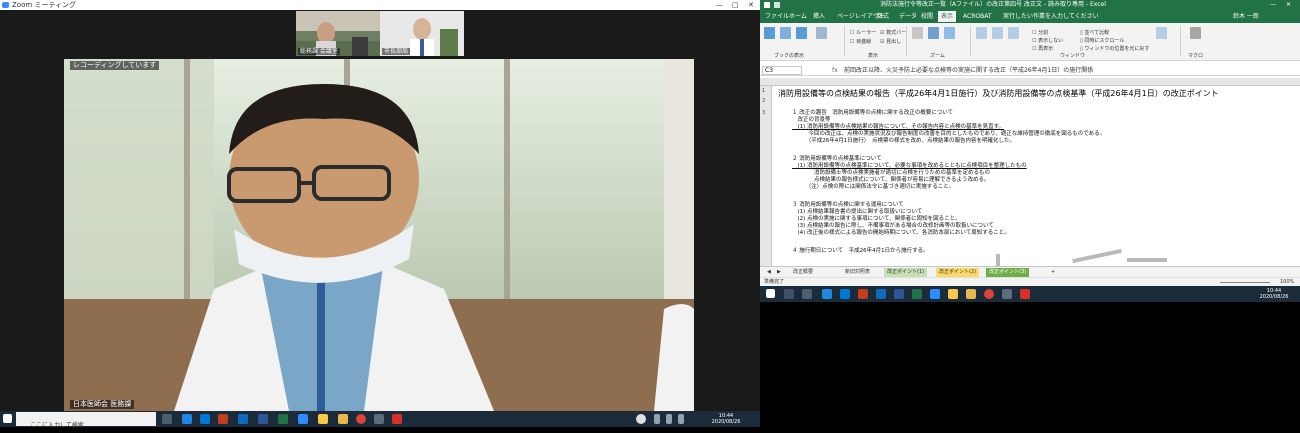 The image size is (1300, 433). Describe the element at coordinates (669, 419) in the screenshot. I see `network-icon` at that location.